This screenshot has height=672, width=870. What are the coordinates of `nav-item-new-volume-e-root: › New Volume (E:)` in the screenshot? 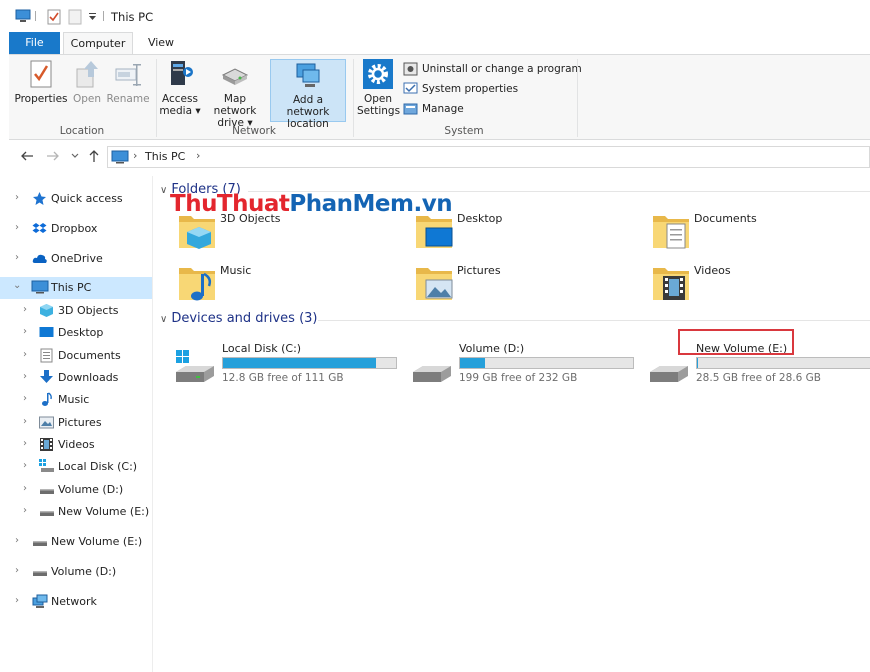 It's located at (76, 542).